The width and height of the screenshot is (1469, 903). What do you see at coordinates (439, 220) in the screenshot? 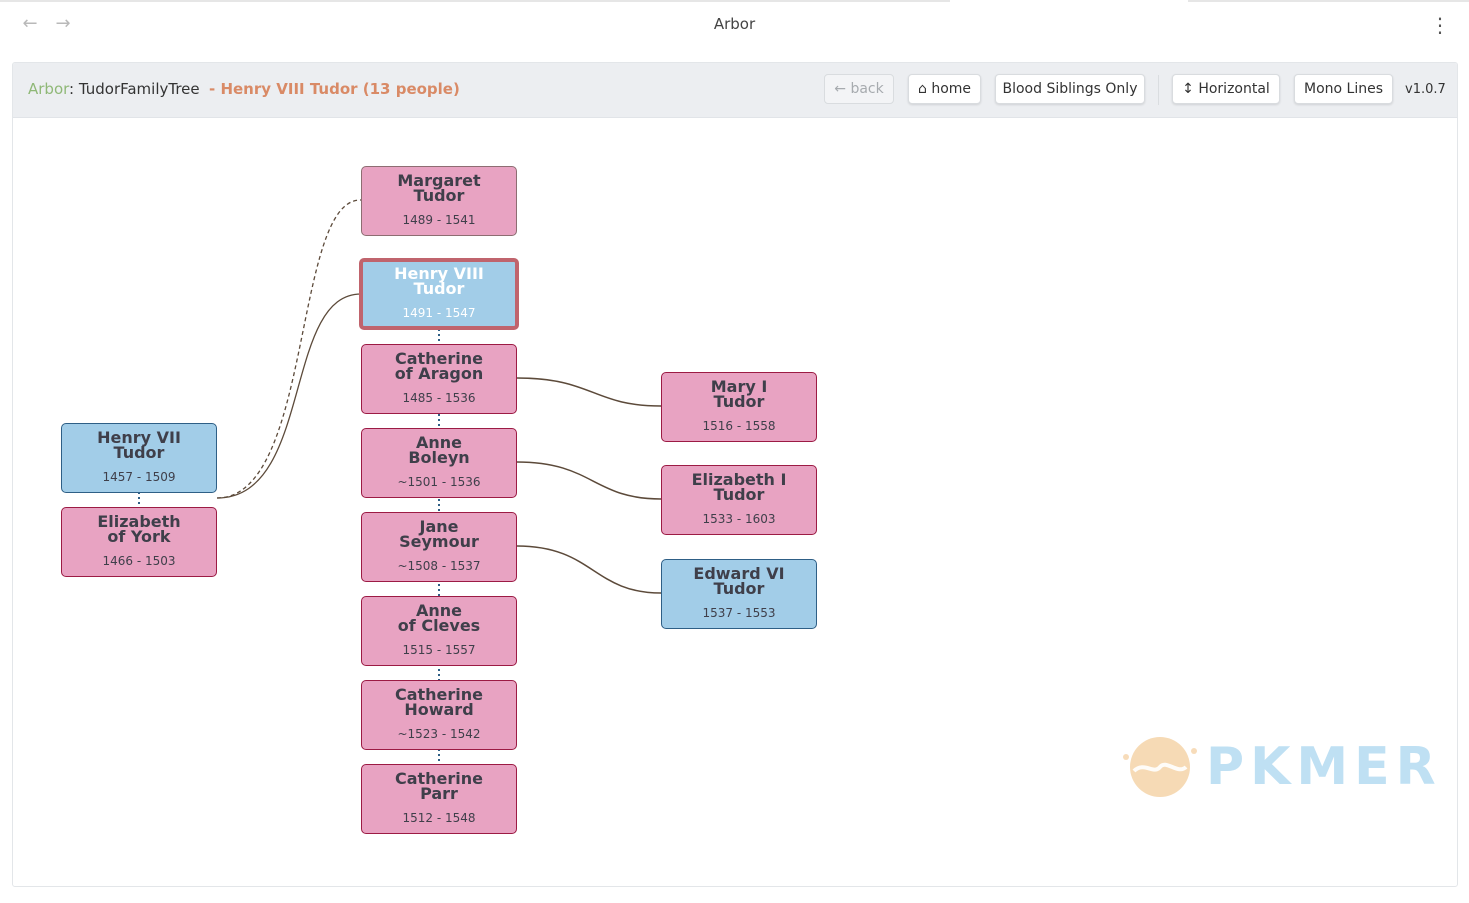
I see `person-dates: 1489 - 1541` at bounding box center [439, 220].